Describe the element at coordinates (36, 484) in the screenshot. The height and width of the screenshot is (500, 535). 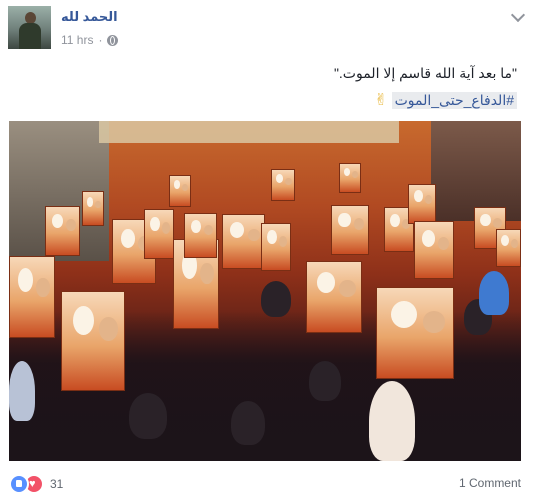
I see `reactions-summary: 31` at that location.